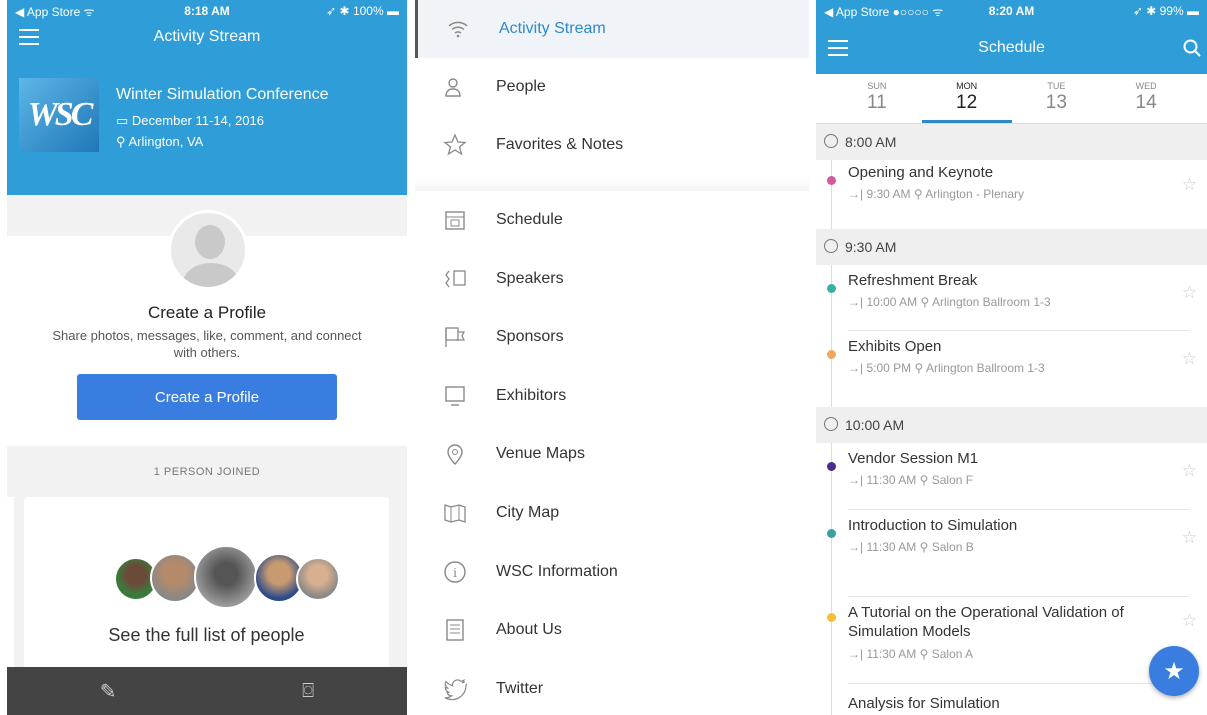  I want to click on create-profile-button: Create a Profile, so click(207, 397).